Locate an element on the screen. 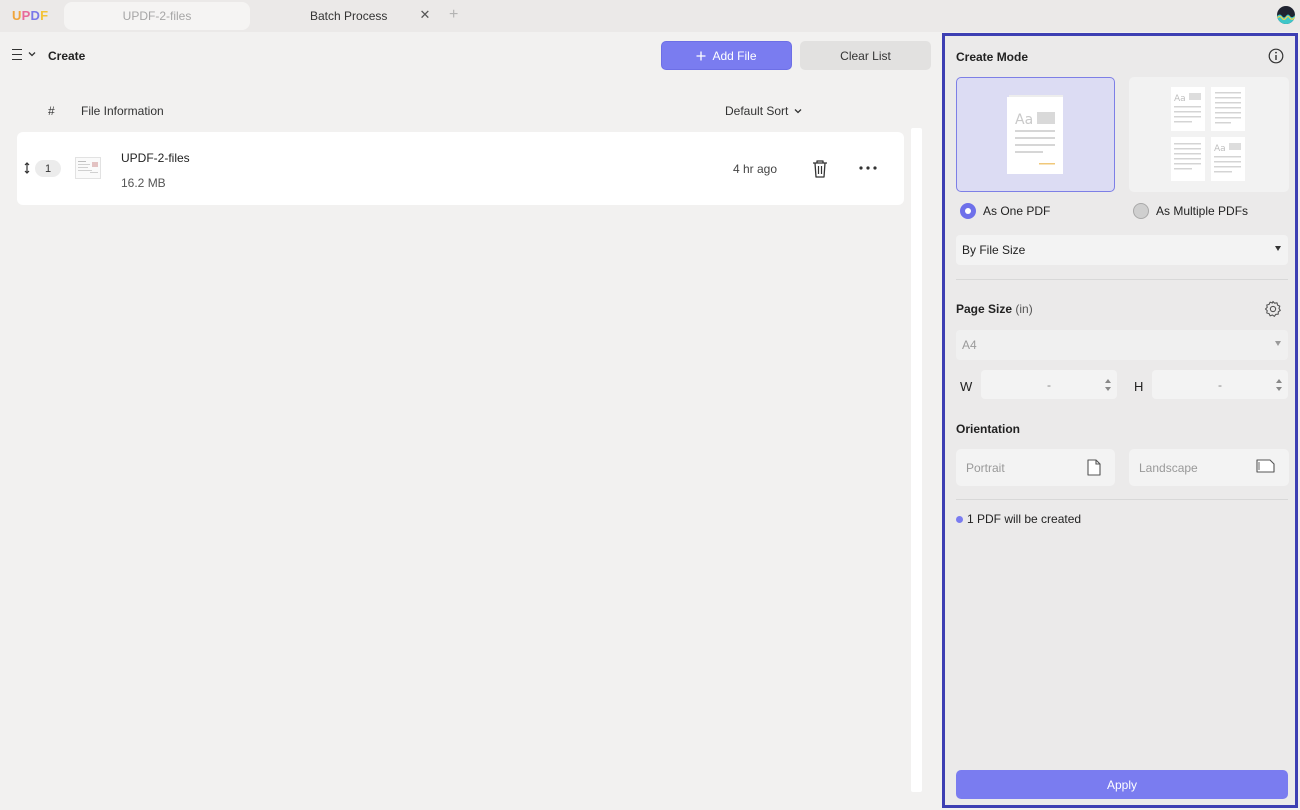 This screenshot has height=810, width=1300. page-size-label: Page Size is located at coordinates (984, 309).